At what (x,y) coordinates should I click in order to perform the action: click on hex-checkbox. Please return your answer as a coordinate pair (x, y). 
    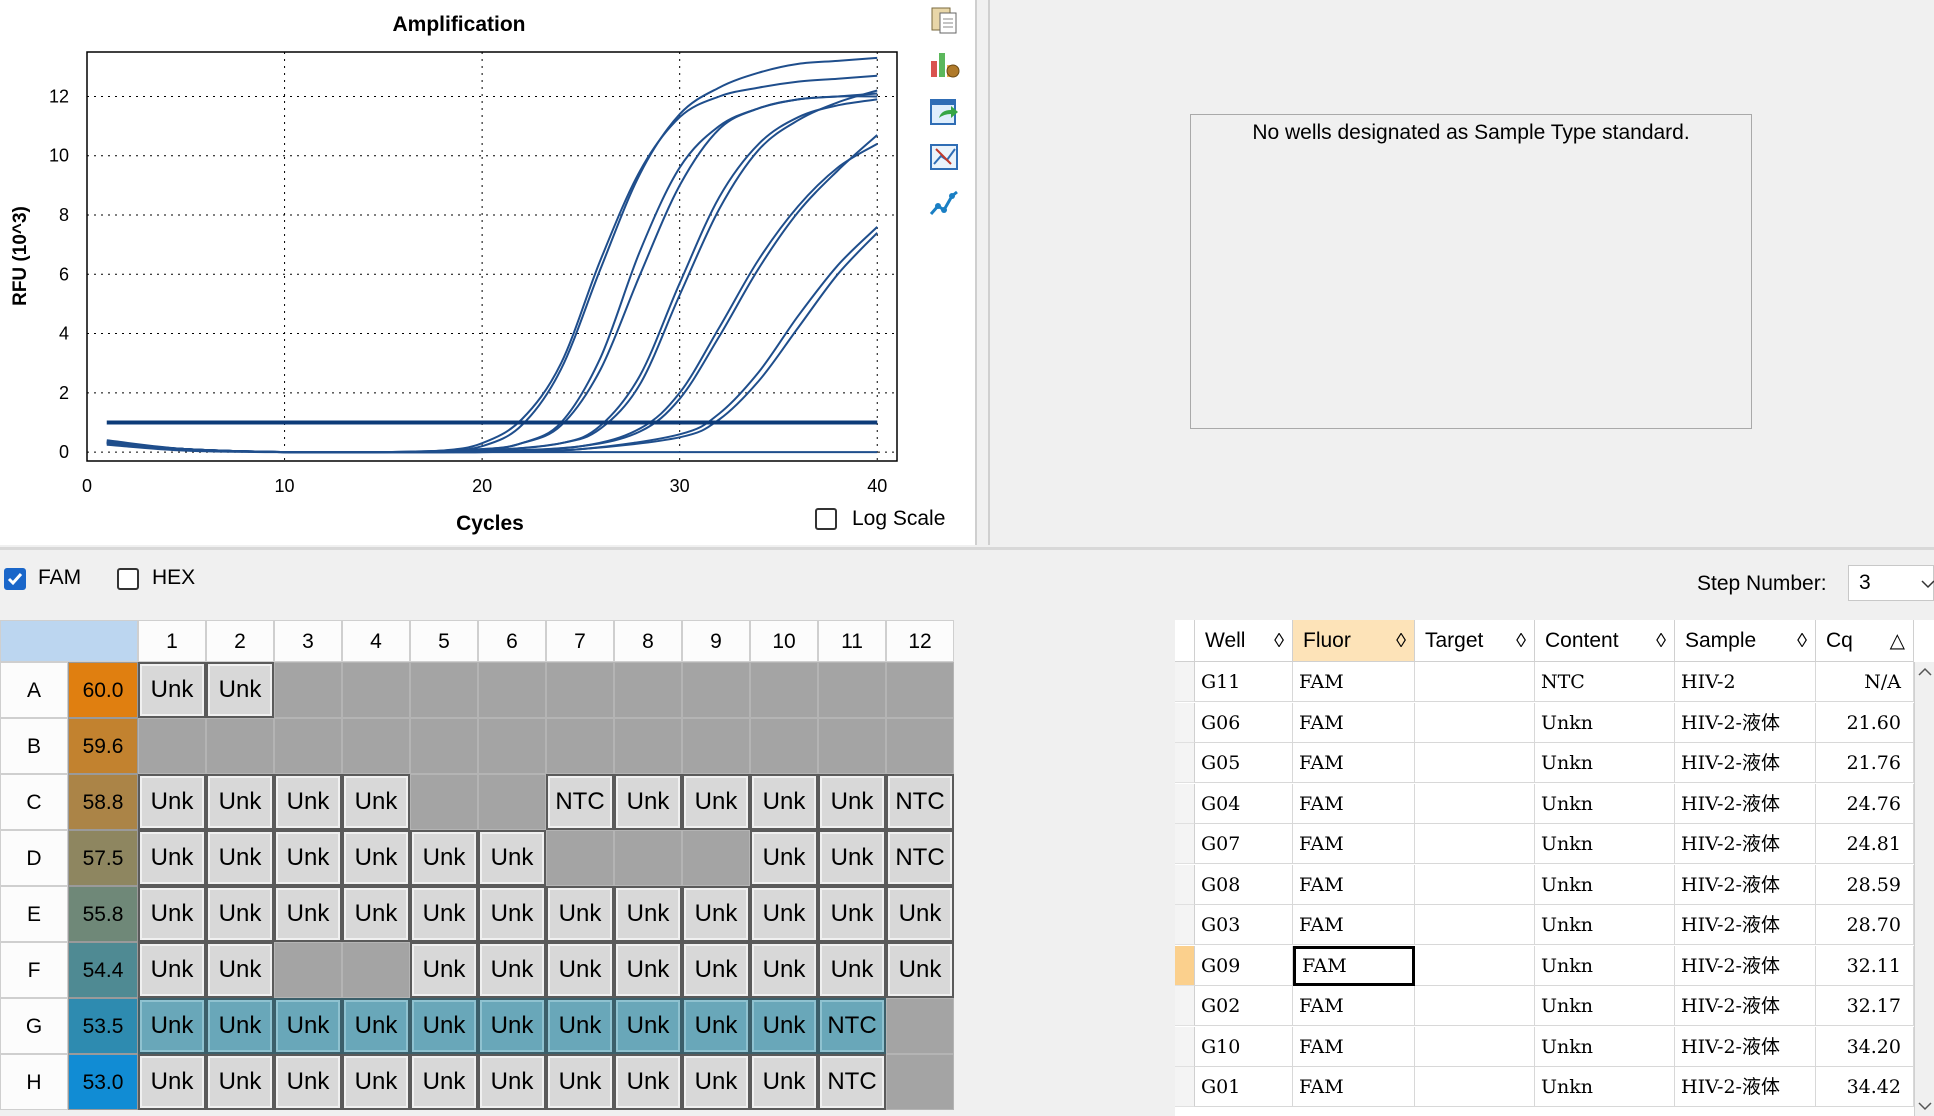
    Looking at the image, I should click on (128, 579).